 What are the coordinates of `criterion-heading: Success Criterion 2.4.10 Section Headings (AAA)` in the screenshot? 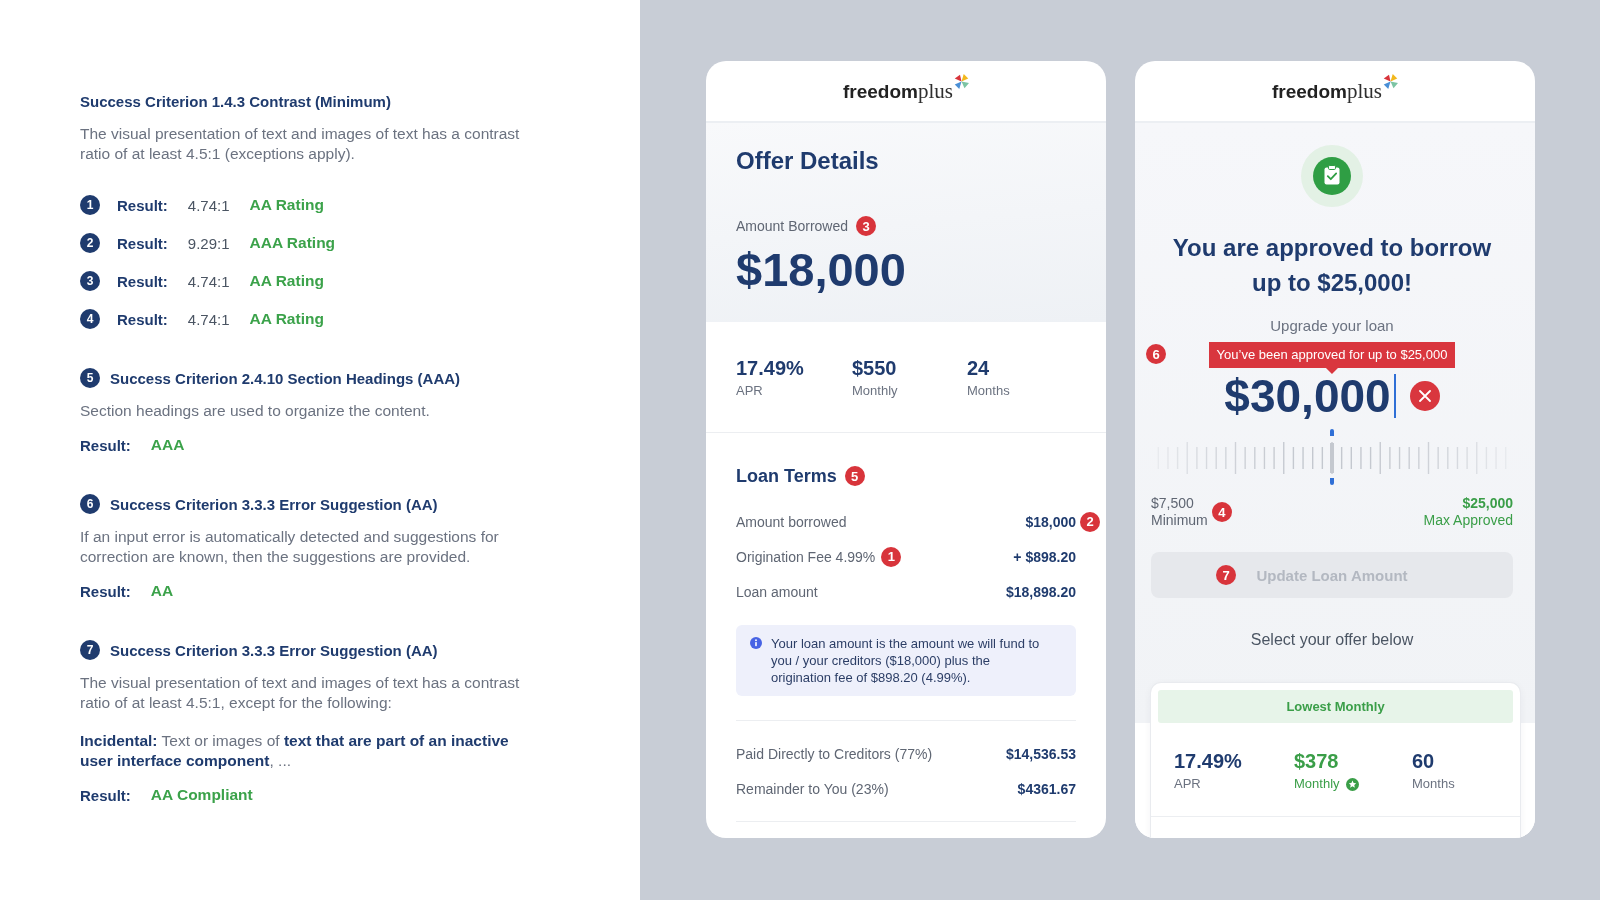 It's located at (285, 378).